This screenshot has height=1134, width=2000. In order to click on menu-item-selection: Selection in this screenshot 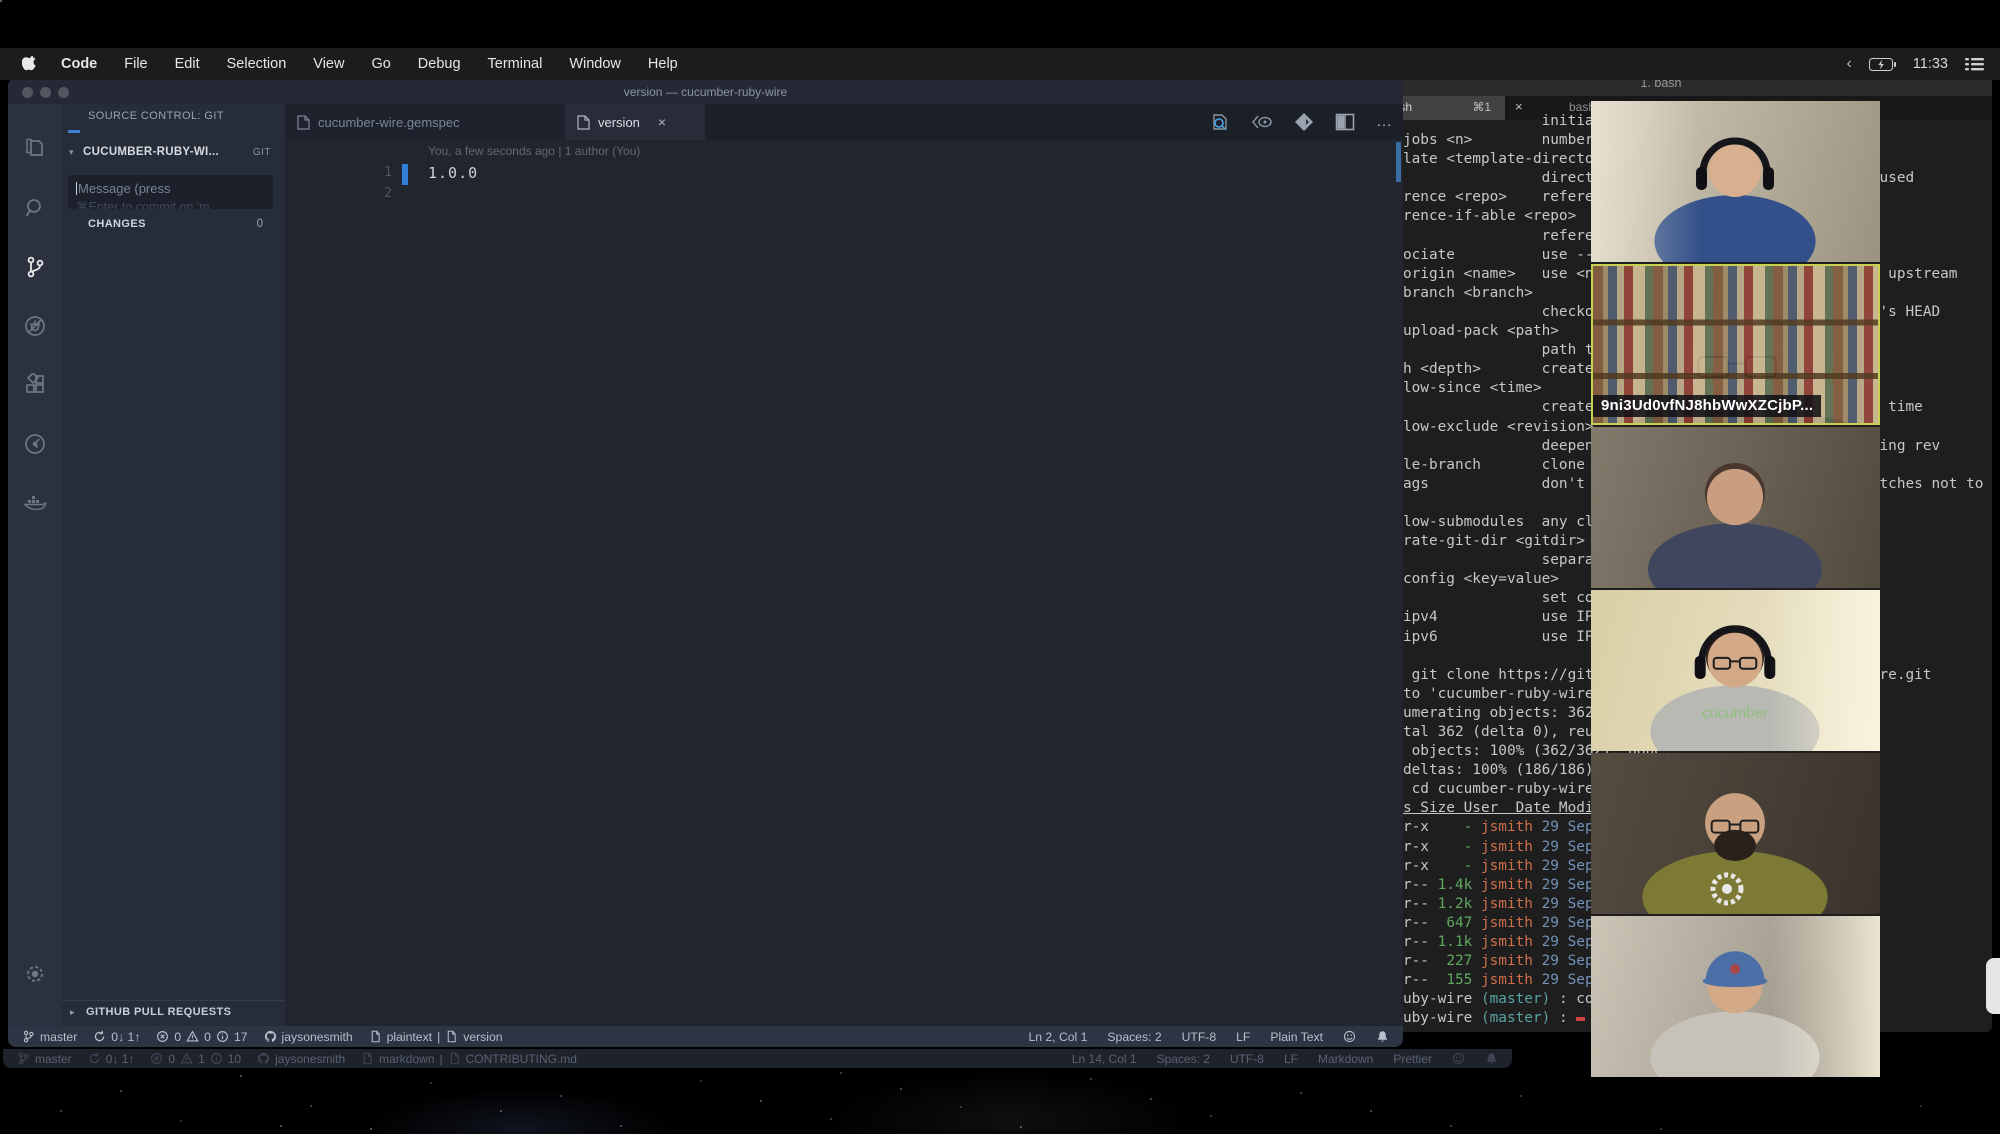, I will do `click(257, 64)`.